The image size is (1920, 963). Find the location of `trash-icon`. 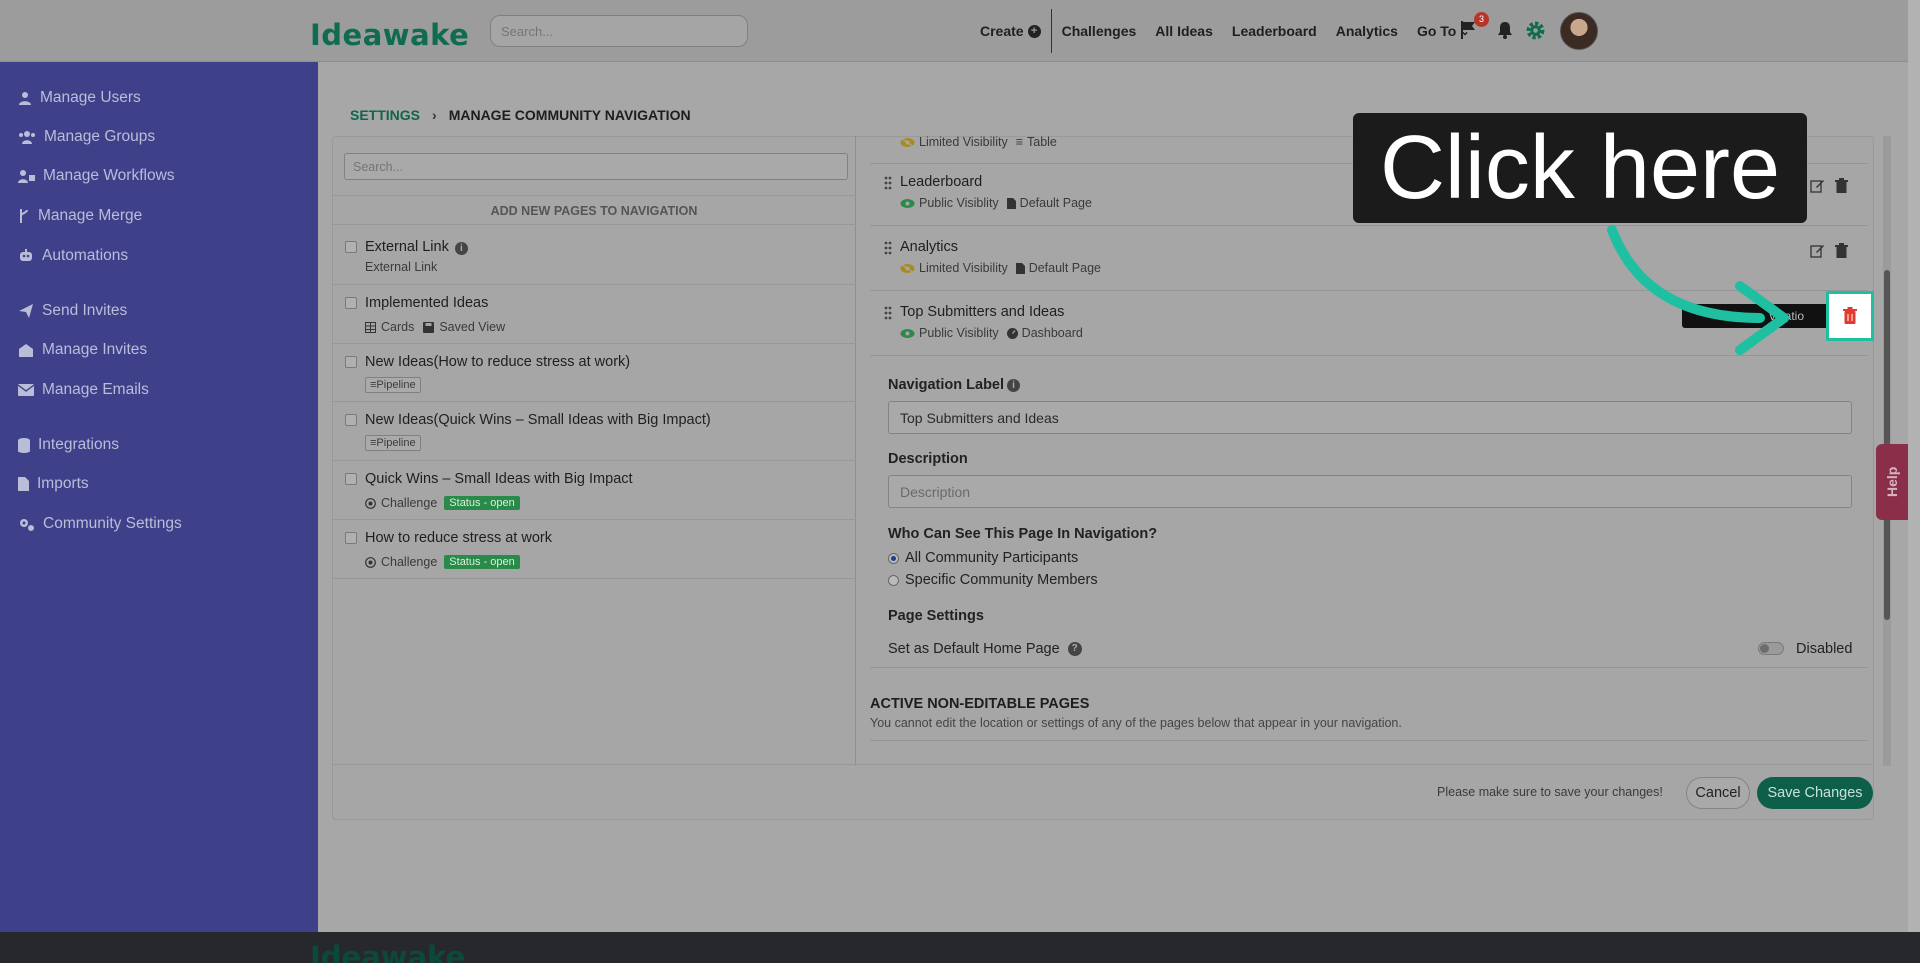

trash-icon is located at coordinates (1850, 315).